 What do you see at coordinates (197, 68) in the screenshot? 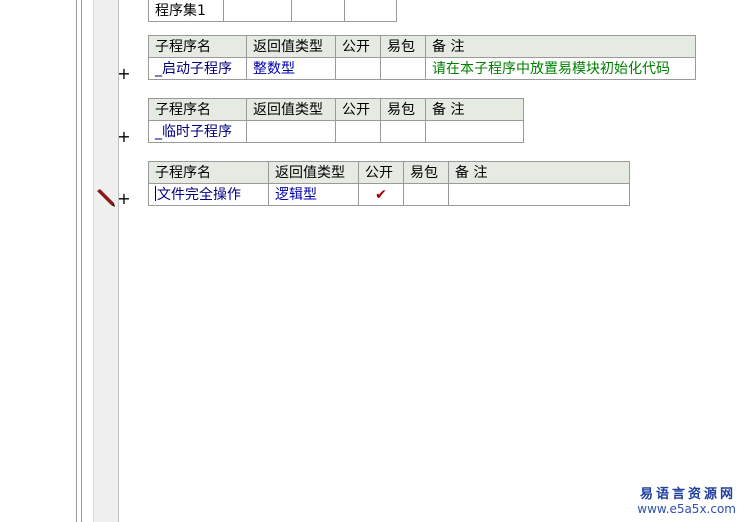
I see `subroutine-name: _启动子程序` at bounding box center [197, 68].